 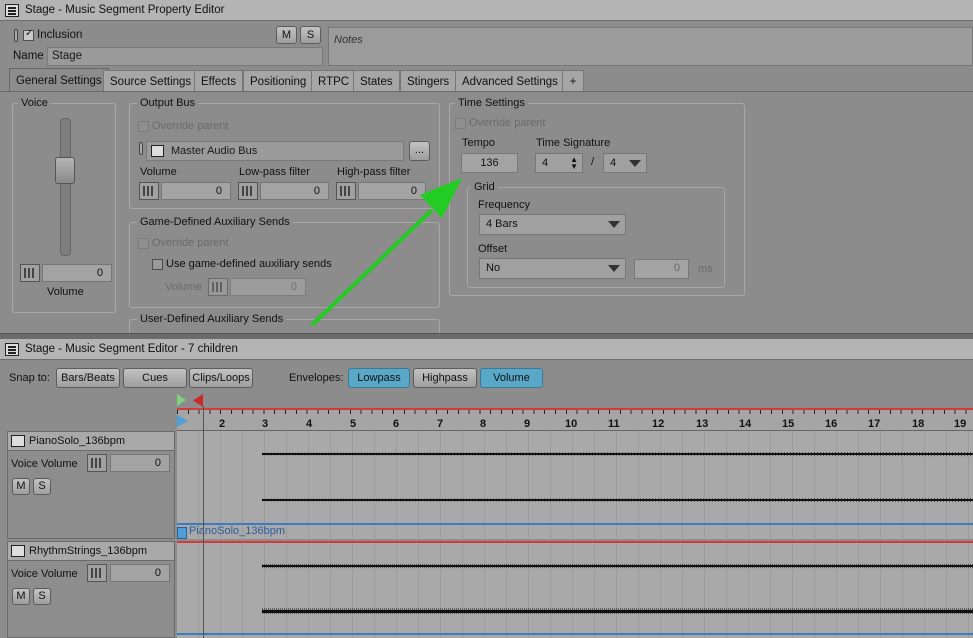 What do you see at coordinates (502, 224) in the screenshot?
I see `frequency-value: 4 Bars` at bounding box center [502, 224].